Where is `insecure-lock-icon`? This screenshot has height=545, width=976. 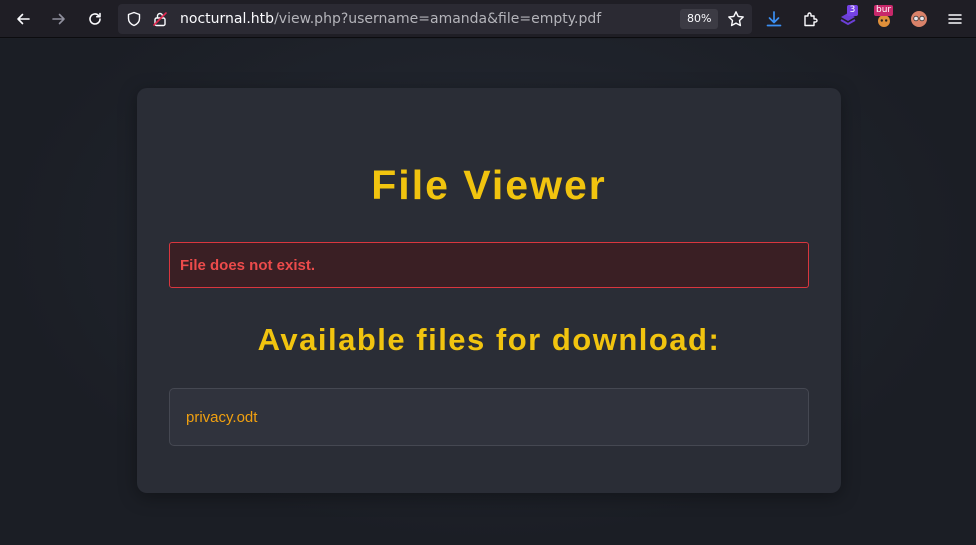 insecure-lock-icon is located at coordinates (160, 21).